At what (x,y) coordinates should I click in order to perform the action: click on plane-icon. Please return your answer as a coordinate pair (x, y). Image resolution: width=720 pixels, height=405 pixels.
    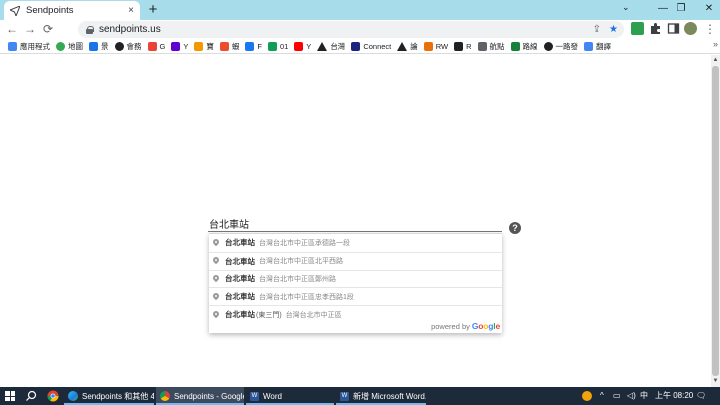
    Looking at the image, I should click on (482, 46).